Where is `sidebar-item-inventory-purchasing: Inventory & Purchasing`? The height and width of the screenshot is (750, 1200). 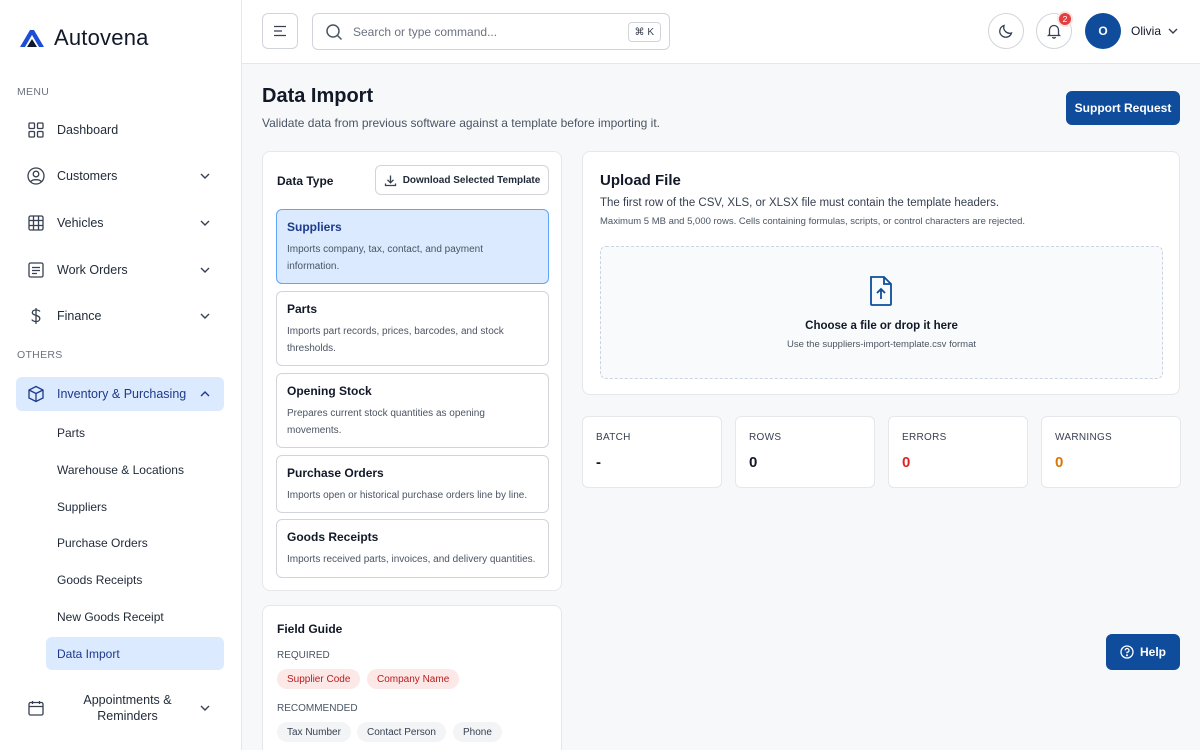
sidebar-item-inventory-purchasing: Inventory & Purchasing is located at coordinates (120, 394).